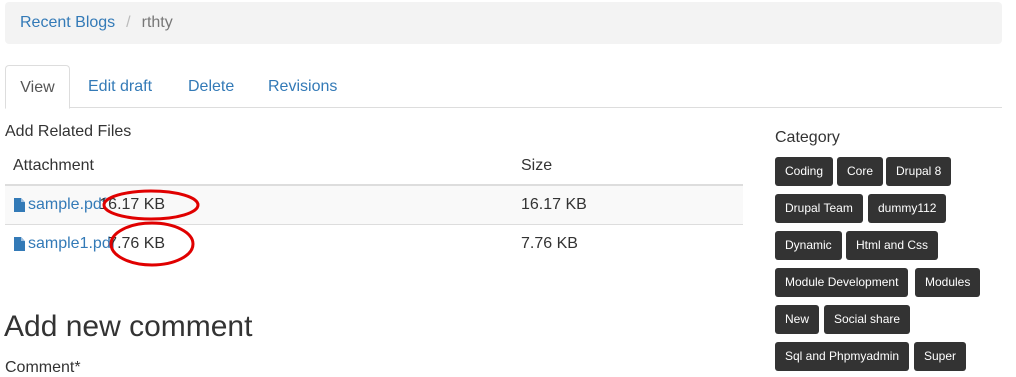  I want to click on breadcrumb-recent-blogs: Recent Blogs, so click(67, 23).